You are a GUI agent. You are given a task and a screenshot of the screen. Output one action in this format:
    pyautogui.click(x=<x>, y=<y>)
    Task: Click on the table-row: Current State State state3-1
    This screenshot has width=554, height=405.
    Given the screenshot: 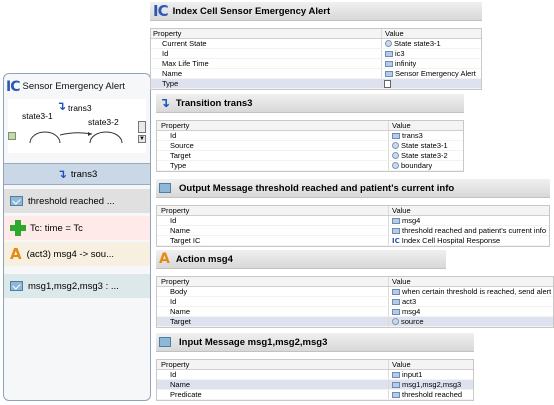 What is the action you would take?
    pyautogui.click(x=316, y=44)
    